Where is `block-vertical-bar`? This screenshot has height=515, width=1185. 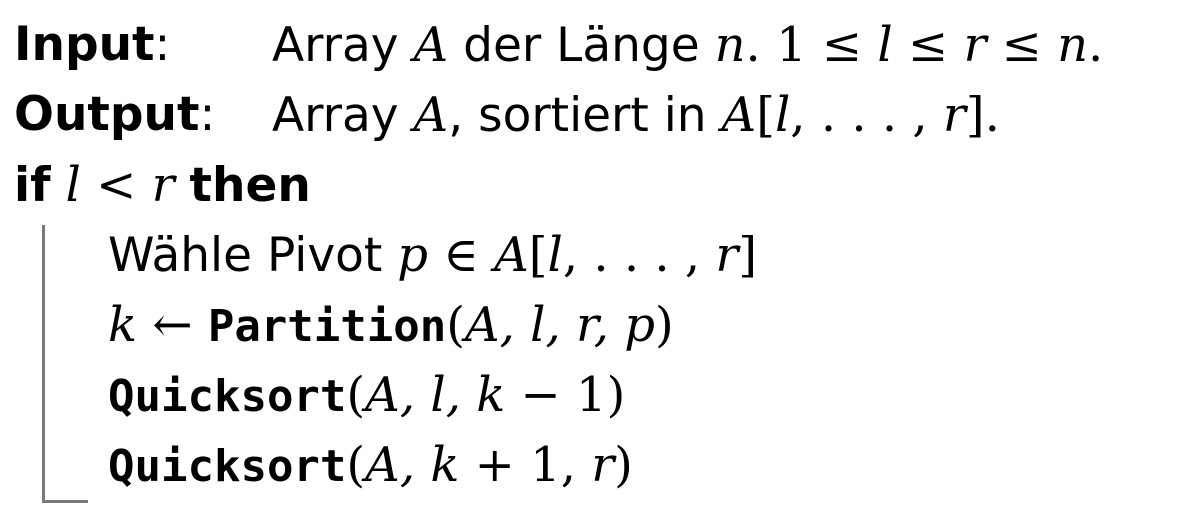 block-vertical-bar is located at coordinates (43, 364).